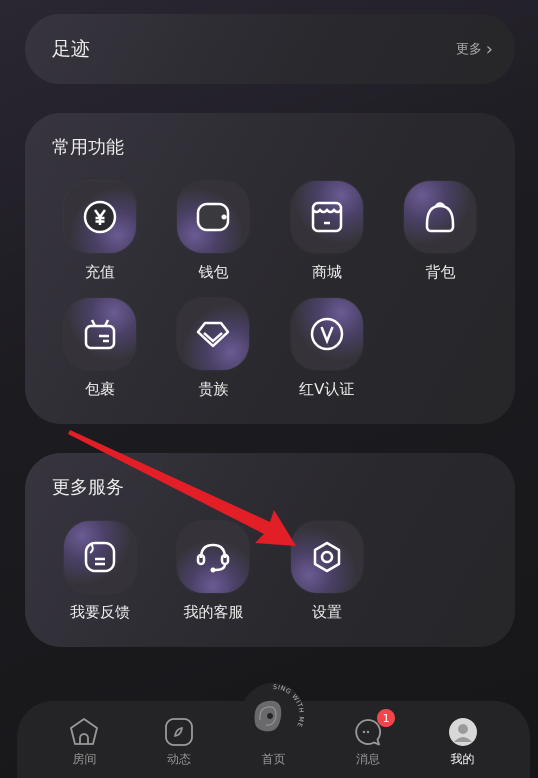 The height and width of the screenshot is (778, 538). I want to click on wallet-icon, so click(213, 217).